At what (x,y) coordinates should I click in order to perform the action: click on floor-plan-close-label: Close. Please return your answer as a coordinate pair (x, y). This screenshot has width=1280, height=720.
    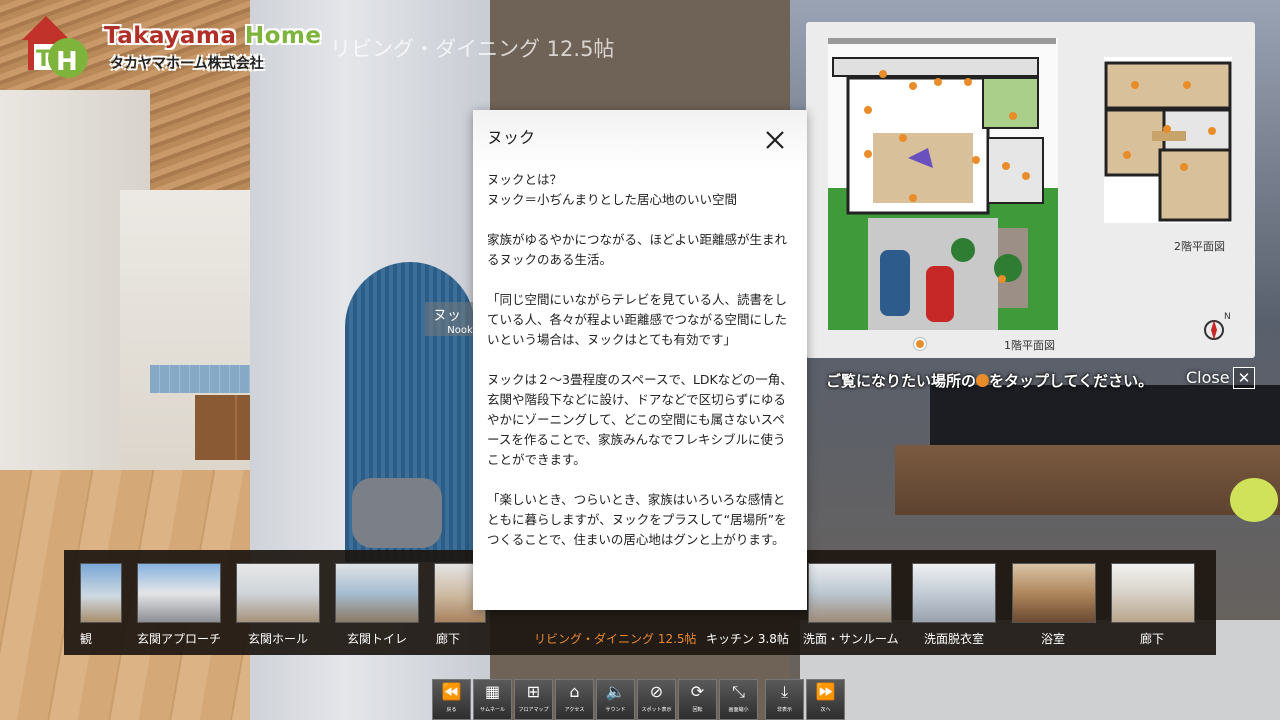
    Looking at the image, I should click on (1208, 377).